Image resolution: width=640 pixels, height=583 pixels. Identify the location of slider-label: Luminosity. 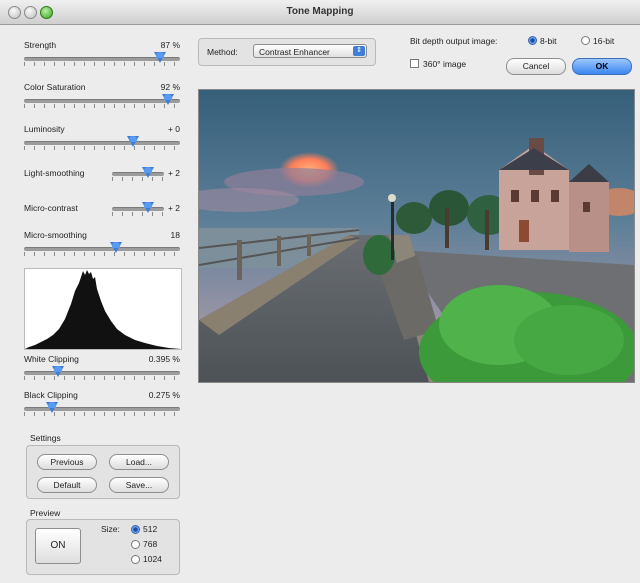
(44, 129).